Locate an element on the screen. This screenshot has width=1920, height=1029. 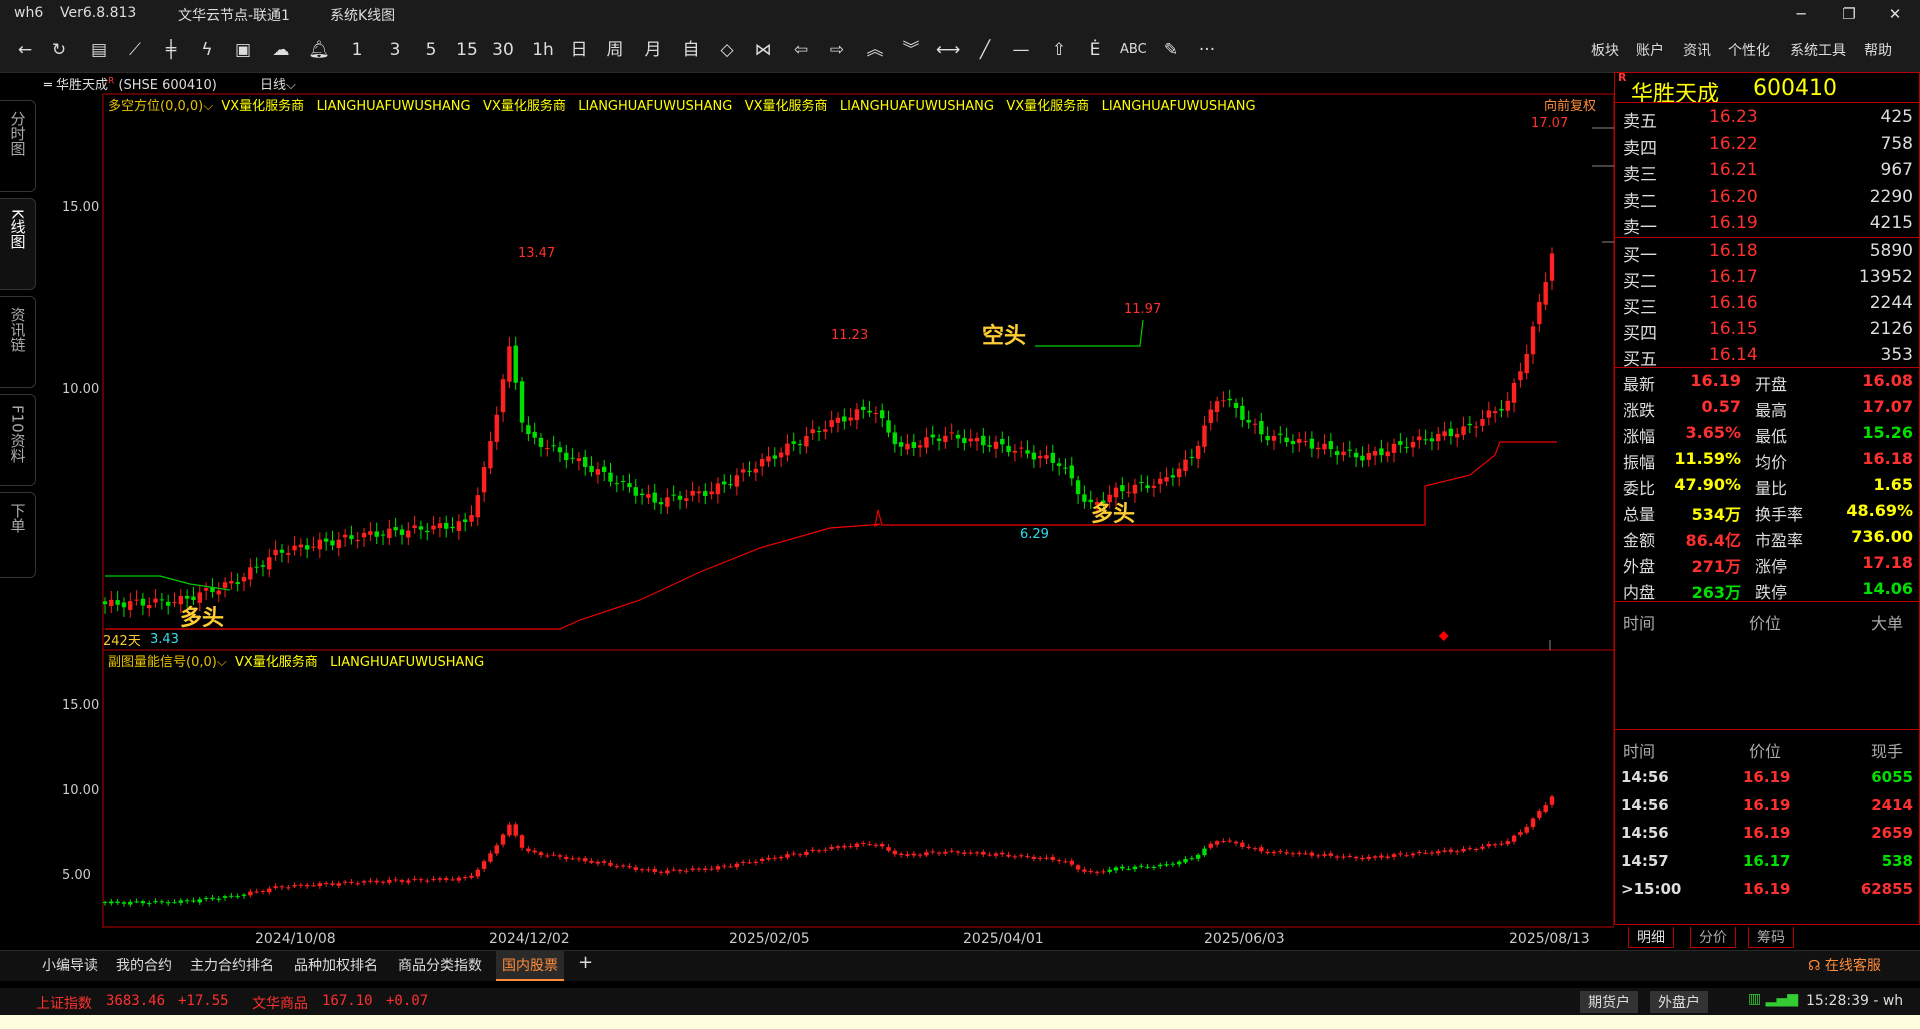
tab-chips: 筹码 is located at coordinates (1771, 937).